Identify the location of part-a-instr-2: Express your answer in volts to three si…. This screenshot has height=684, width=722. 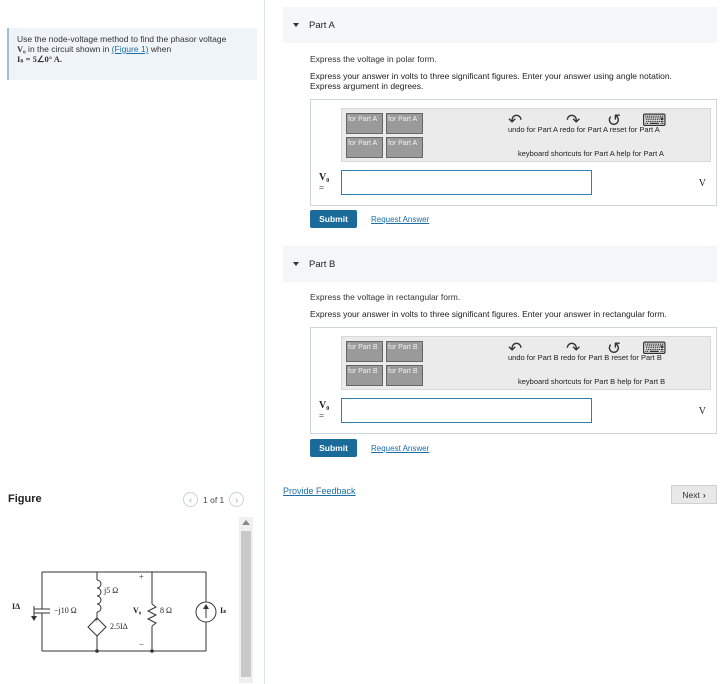
(491, 76).